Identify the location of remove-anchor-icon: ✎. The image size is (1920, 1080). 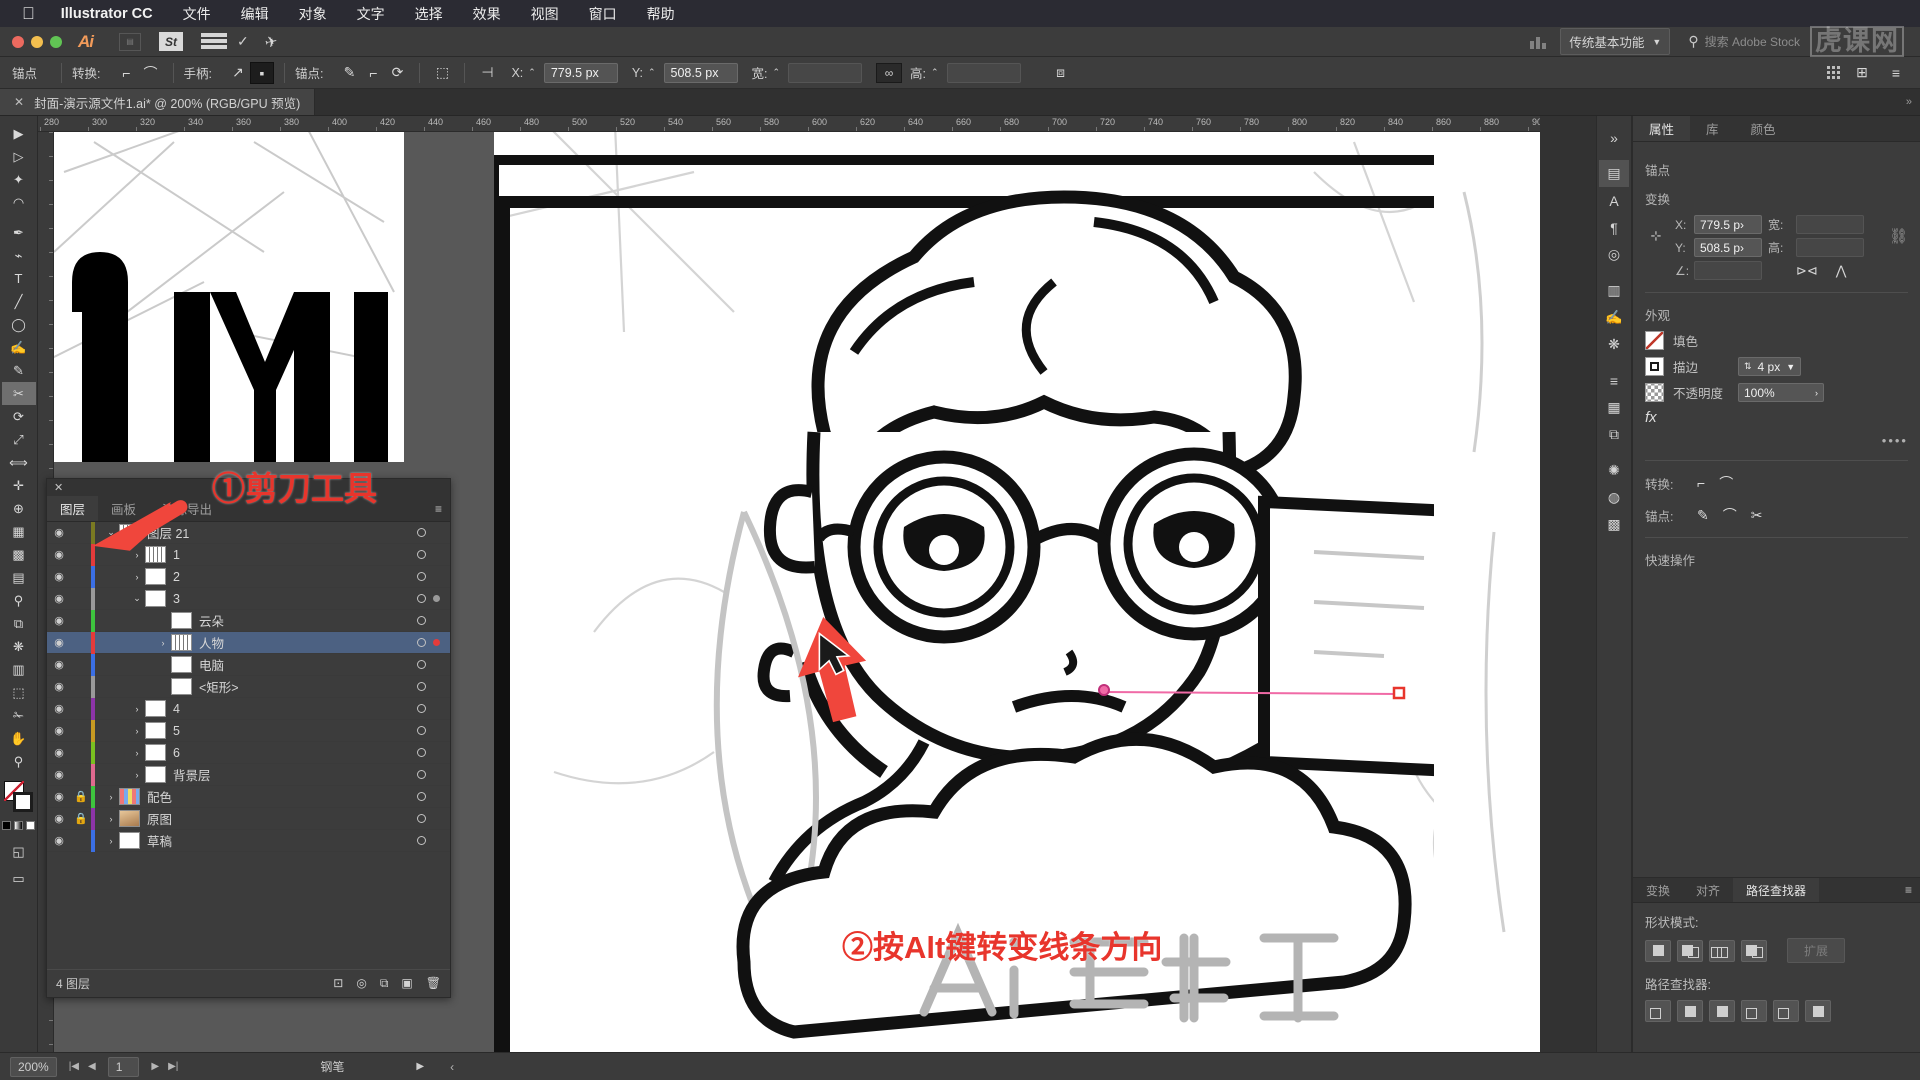
(1703, 515).